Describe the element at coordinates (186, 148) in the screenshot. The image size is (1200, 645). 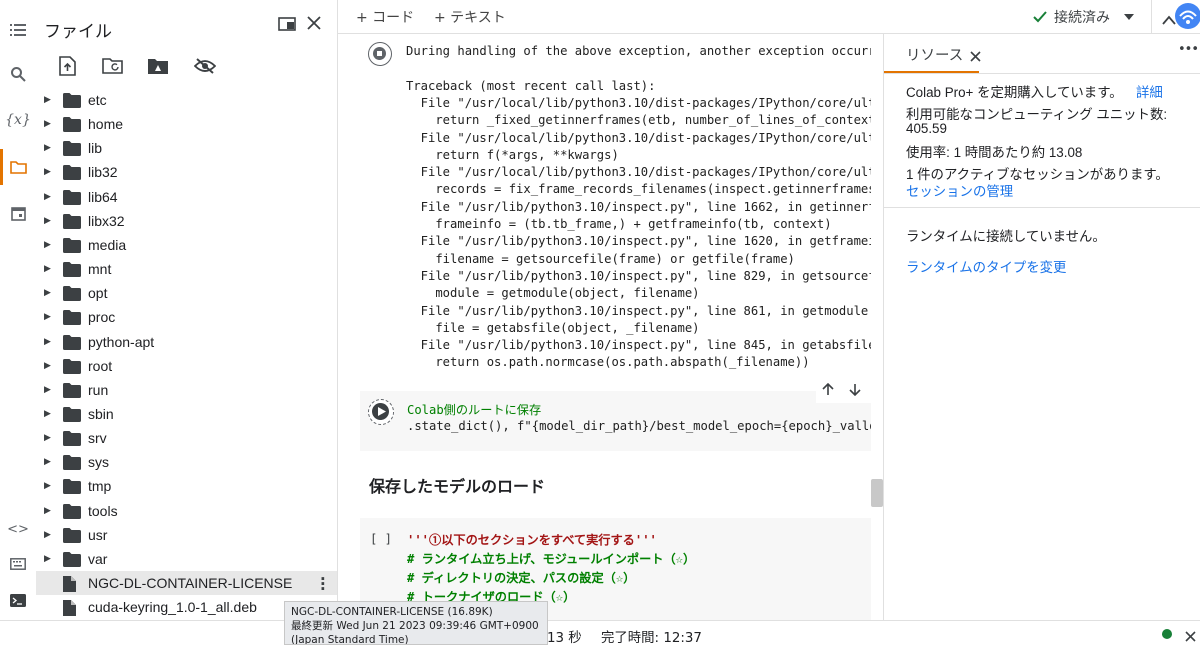
I see `folder-item: ▶ lib` at that location.